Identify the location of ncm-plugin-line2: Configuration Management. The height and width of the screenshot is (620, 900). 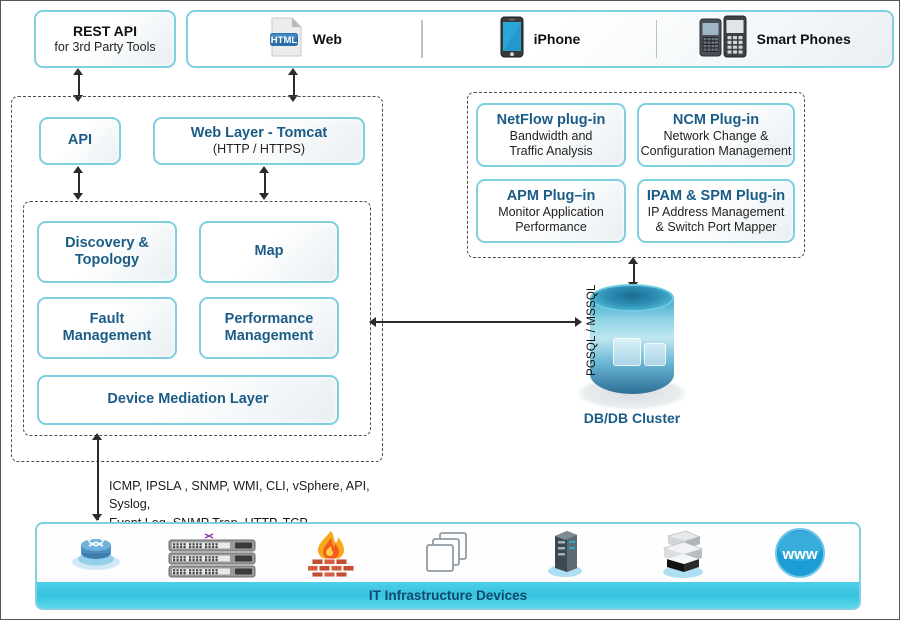
(716, 150).